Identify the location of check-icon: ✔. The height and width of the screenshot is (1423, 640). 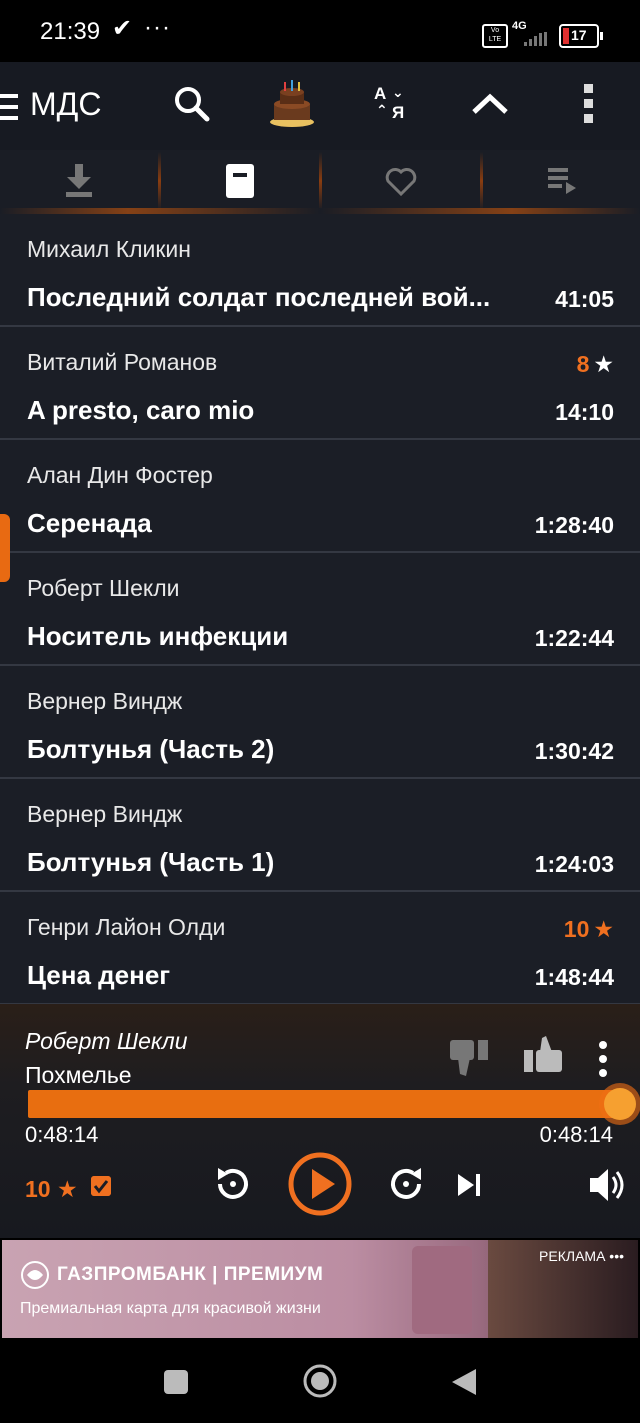
(122, 28).